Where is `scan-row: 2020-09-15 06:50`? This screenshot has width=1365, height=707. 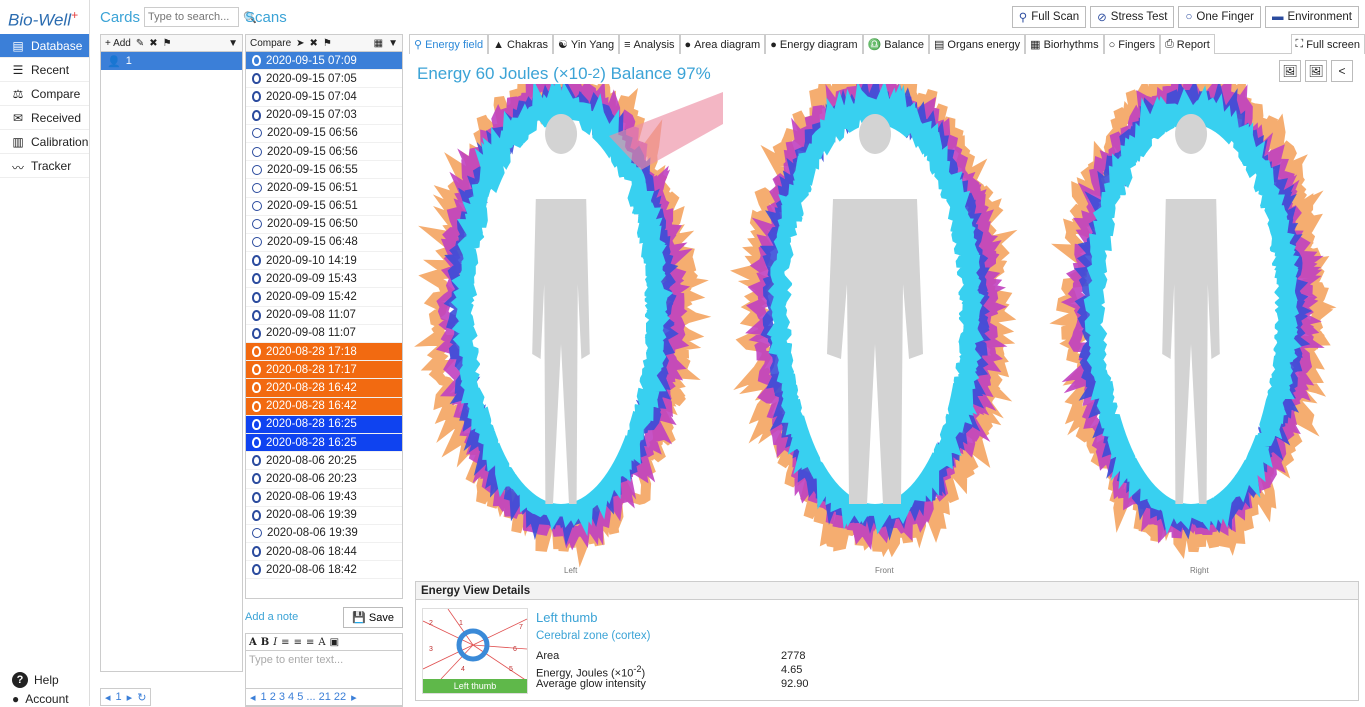
scan-row: 2020-09-15 06:50 is located at coordinates (324, 225).